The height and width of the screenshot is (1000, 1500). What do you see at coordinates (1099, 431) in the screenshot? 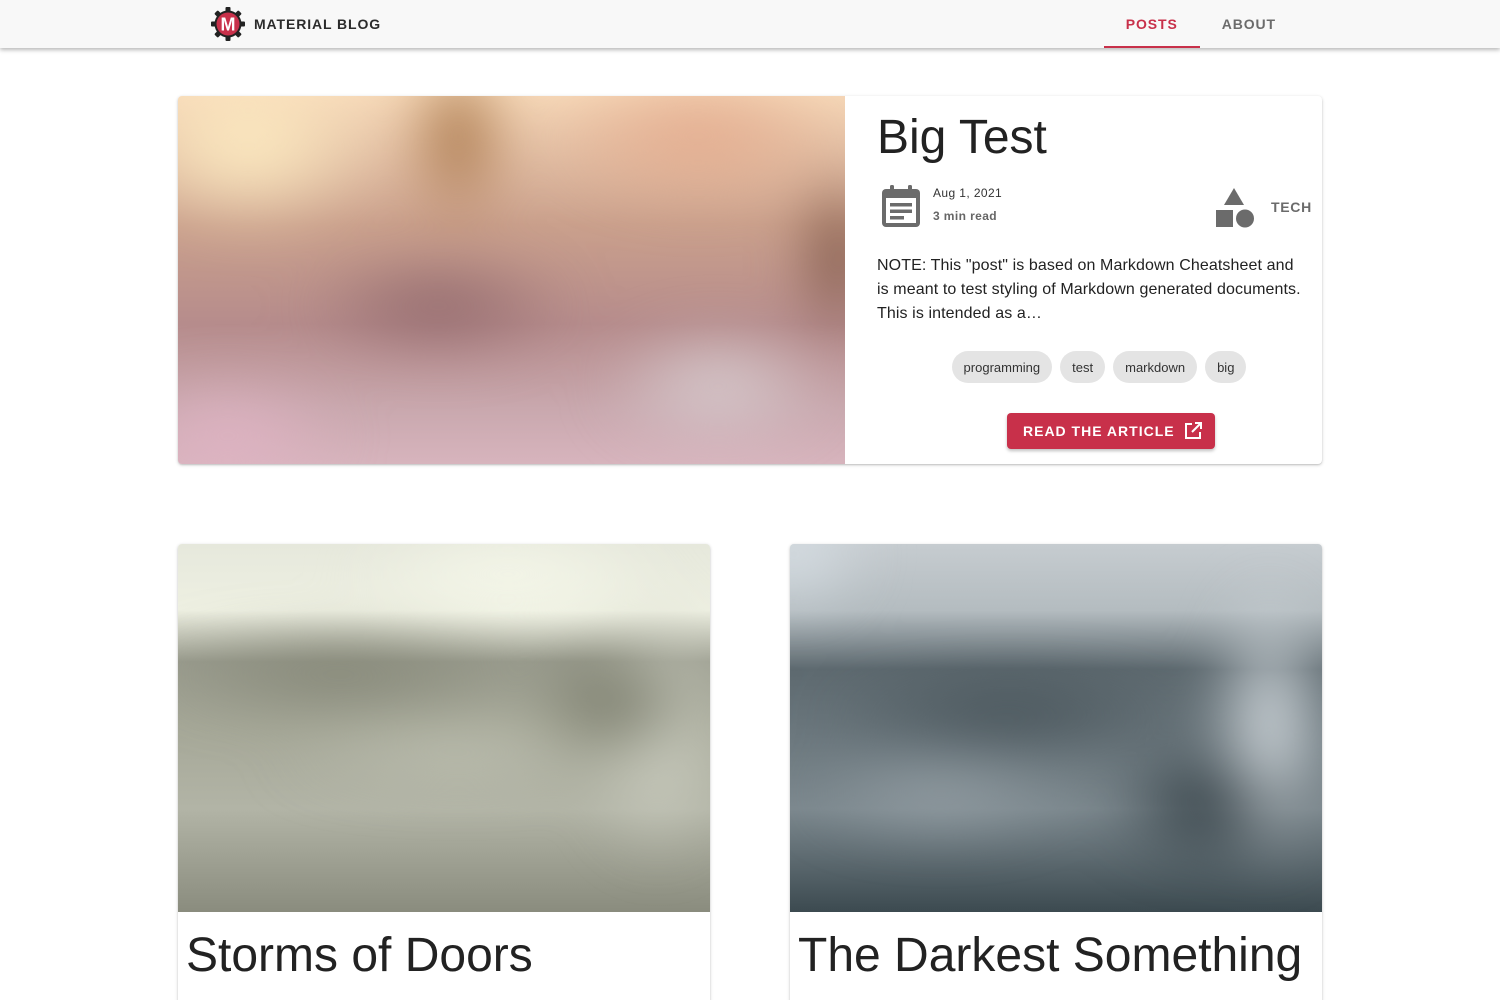
I see `read-article-label: READ THE ARTICLE` at bounding box center [1099, 431].